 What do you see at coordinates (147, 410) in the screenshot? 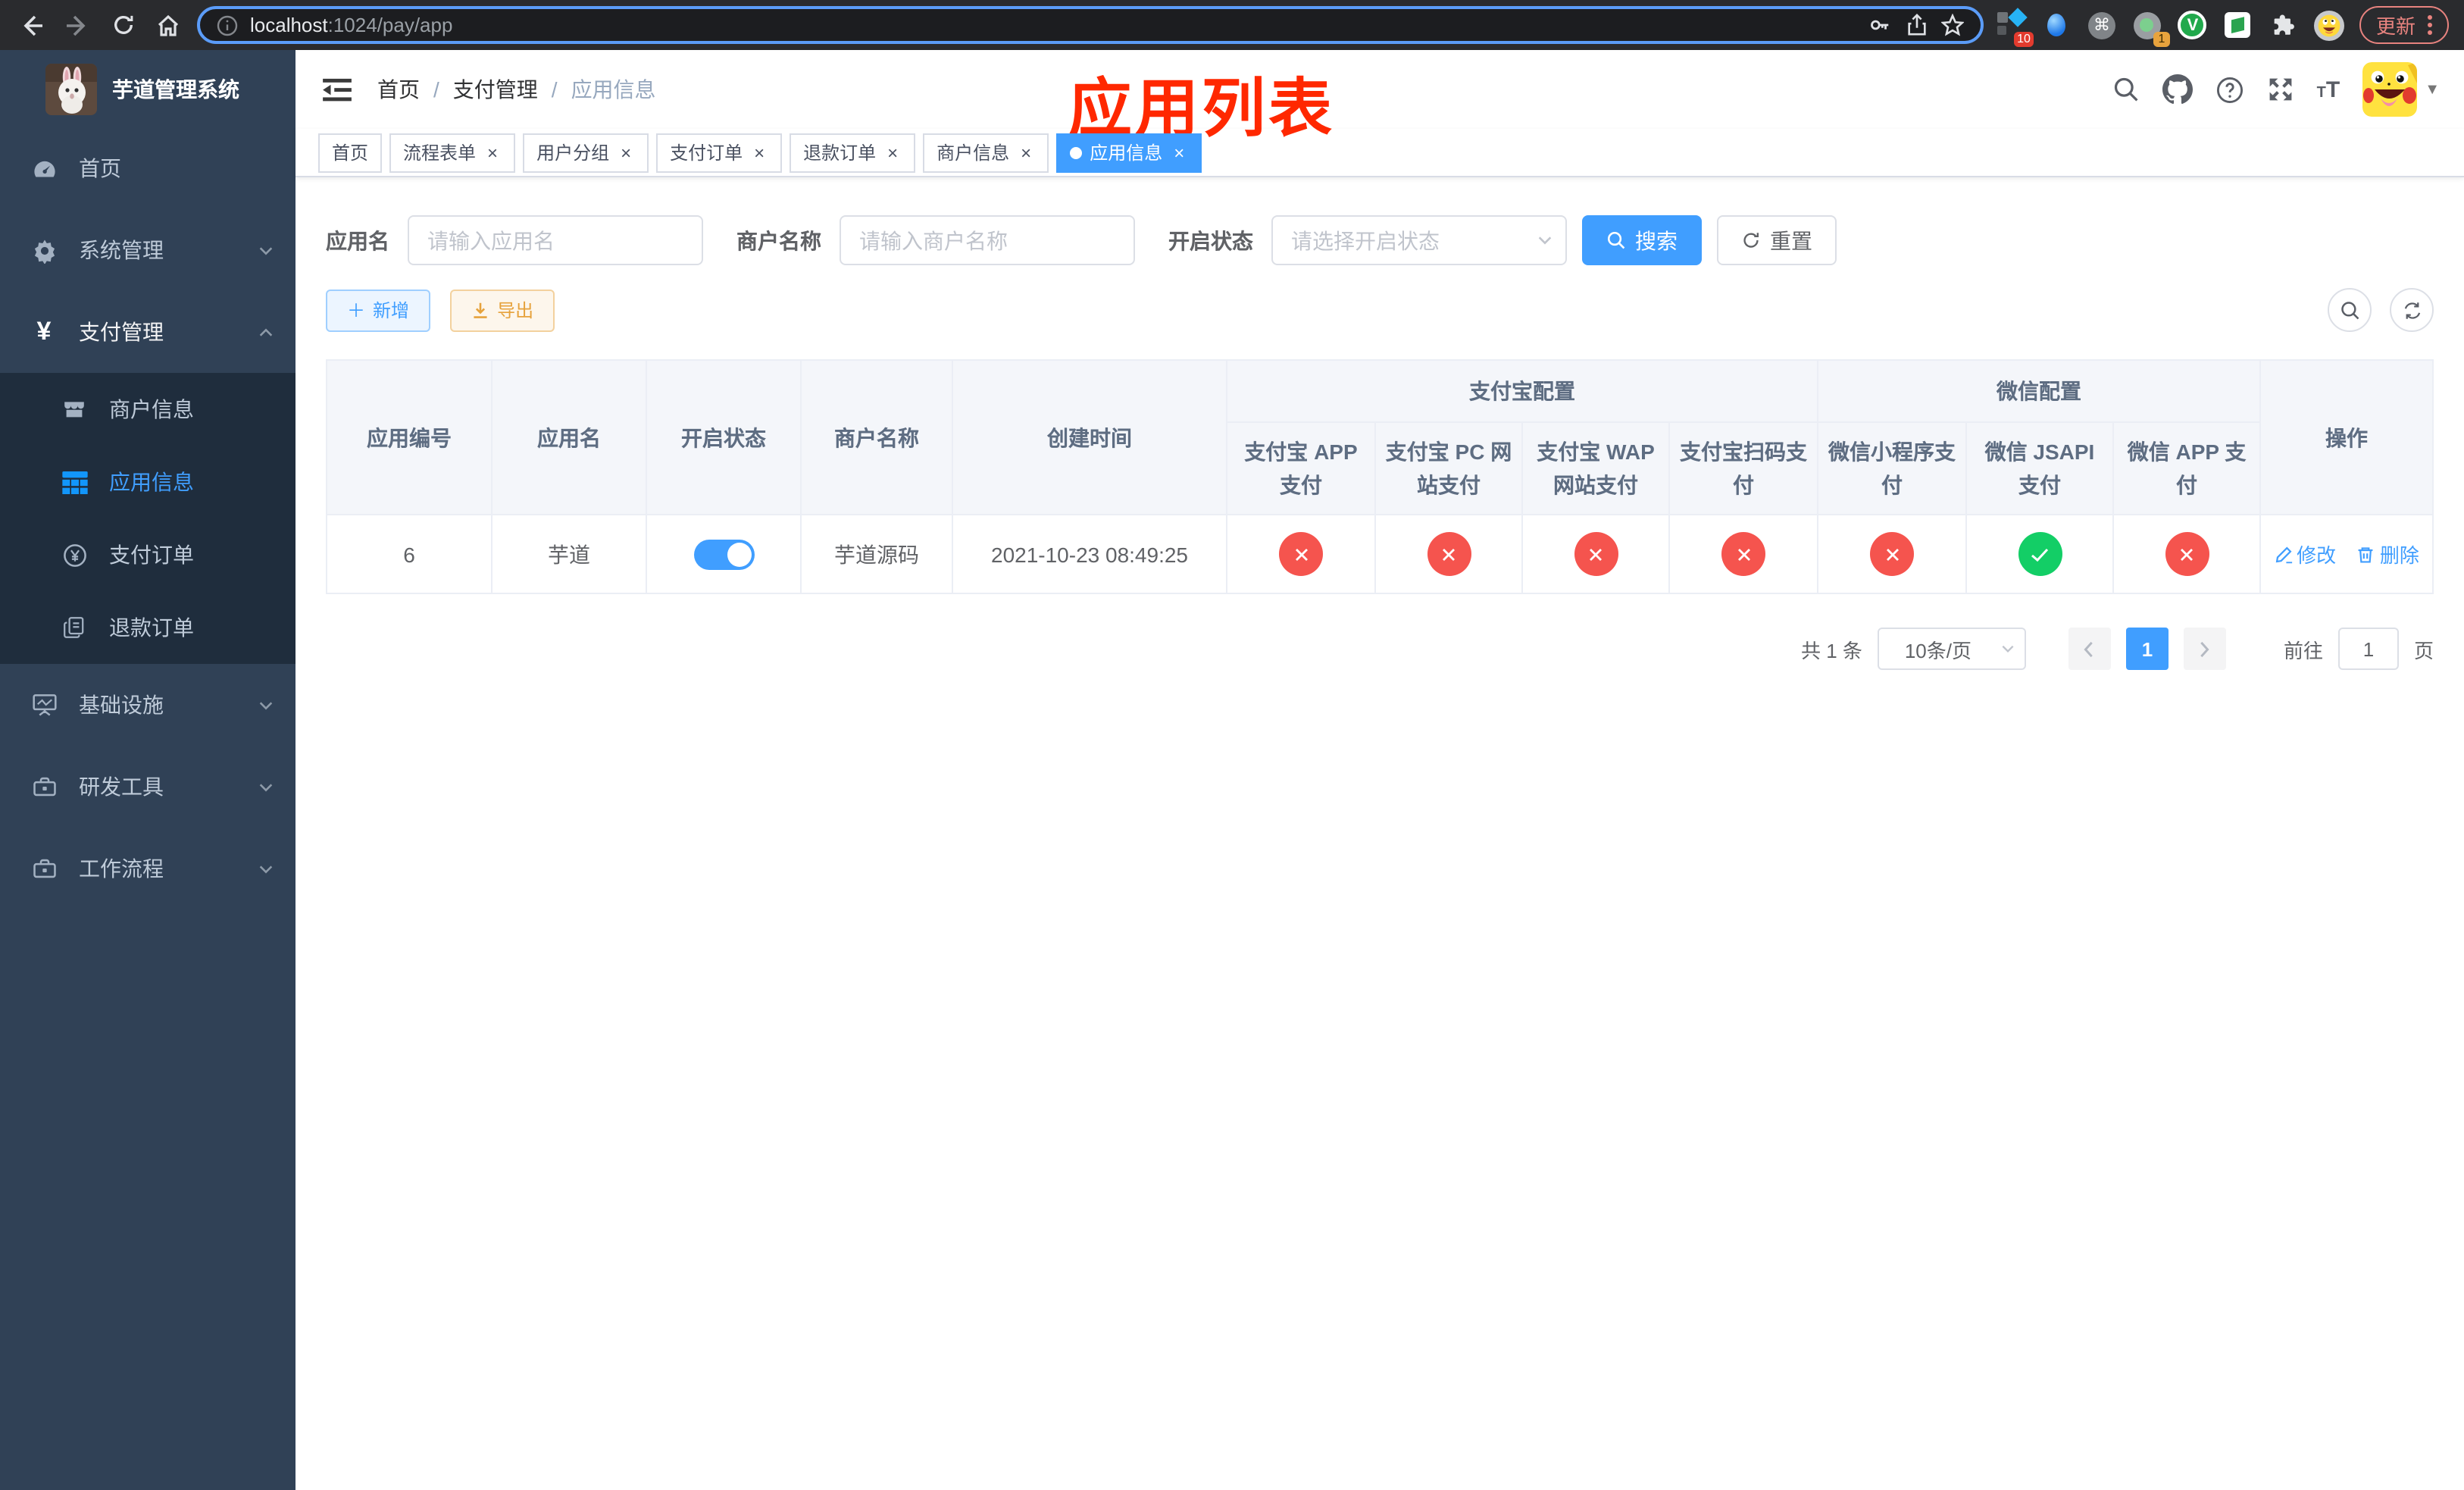
I see `sidebar-item-merchant-info: 商户信息` at bounding box center [147, 410].